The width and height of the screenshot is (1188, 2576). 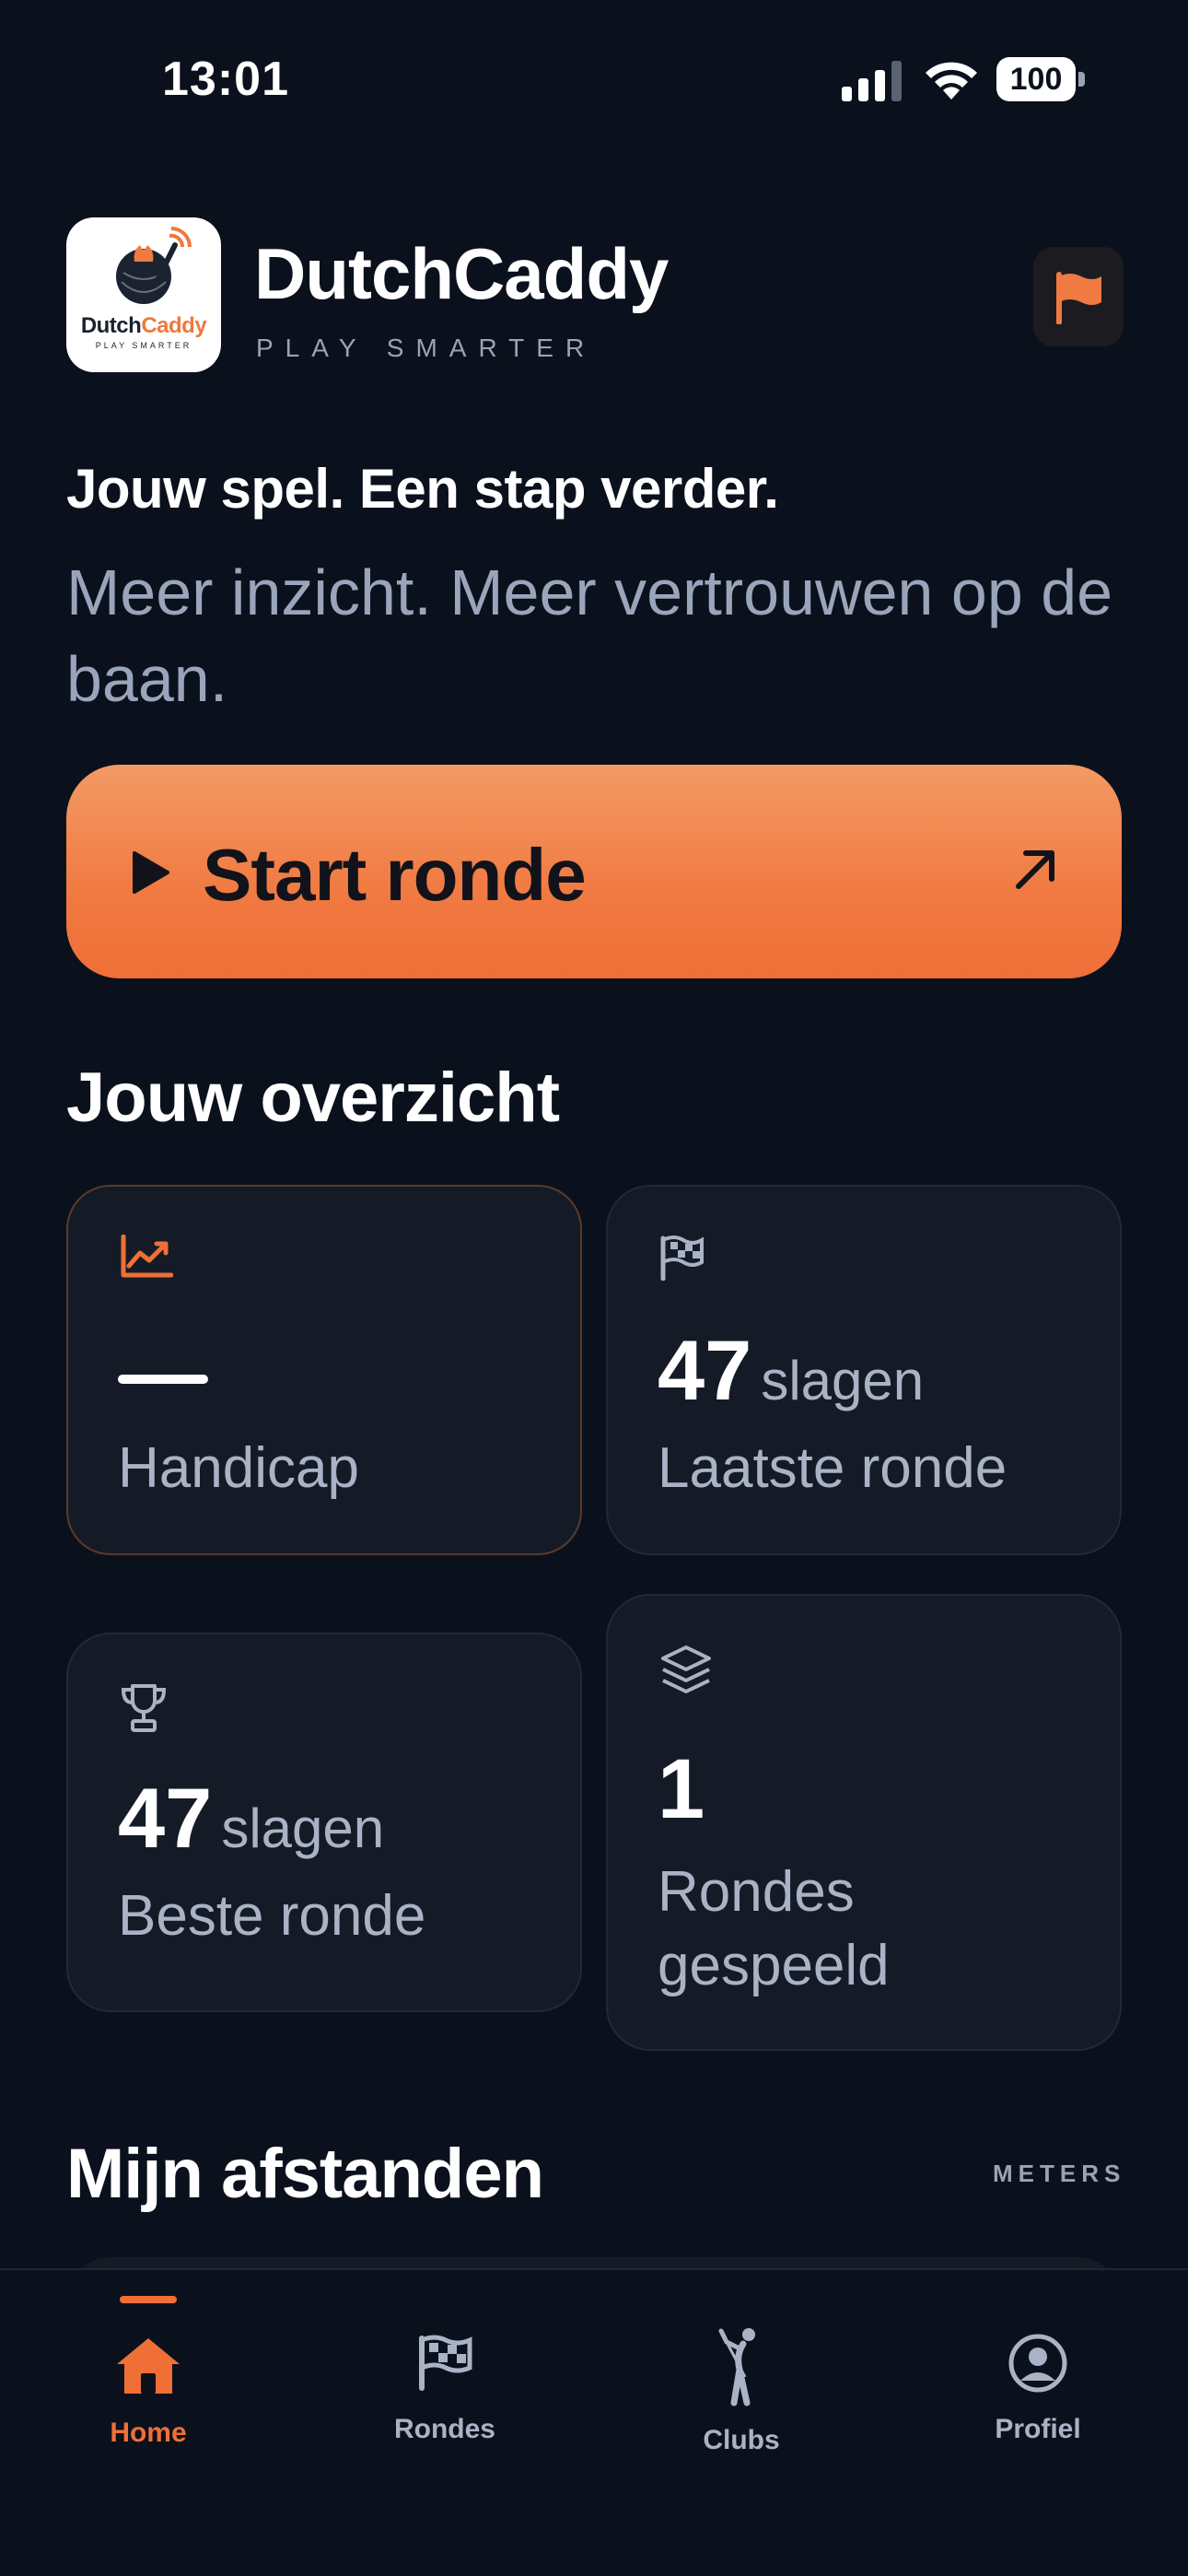 What do you see at coordinates (444, 2429) in the screenshot?
I see `tab-rondes-label: Rondes` at bounding box center [444, 2429].